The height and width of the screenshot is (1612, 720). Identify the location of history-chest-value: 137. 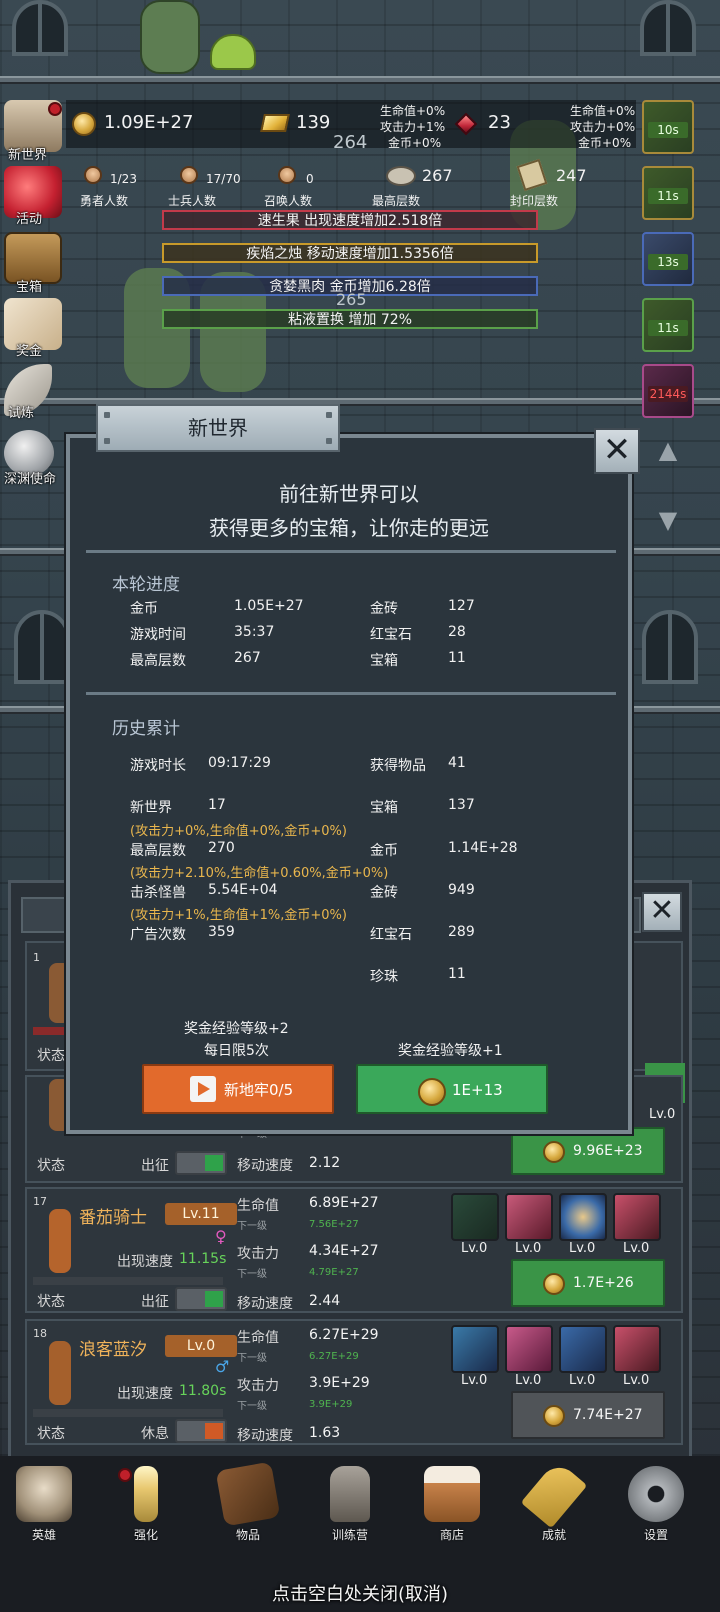
(461, 805).